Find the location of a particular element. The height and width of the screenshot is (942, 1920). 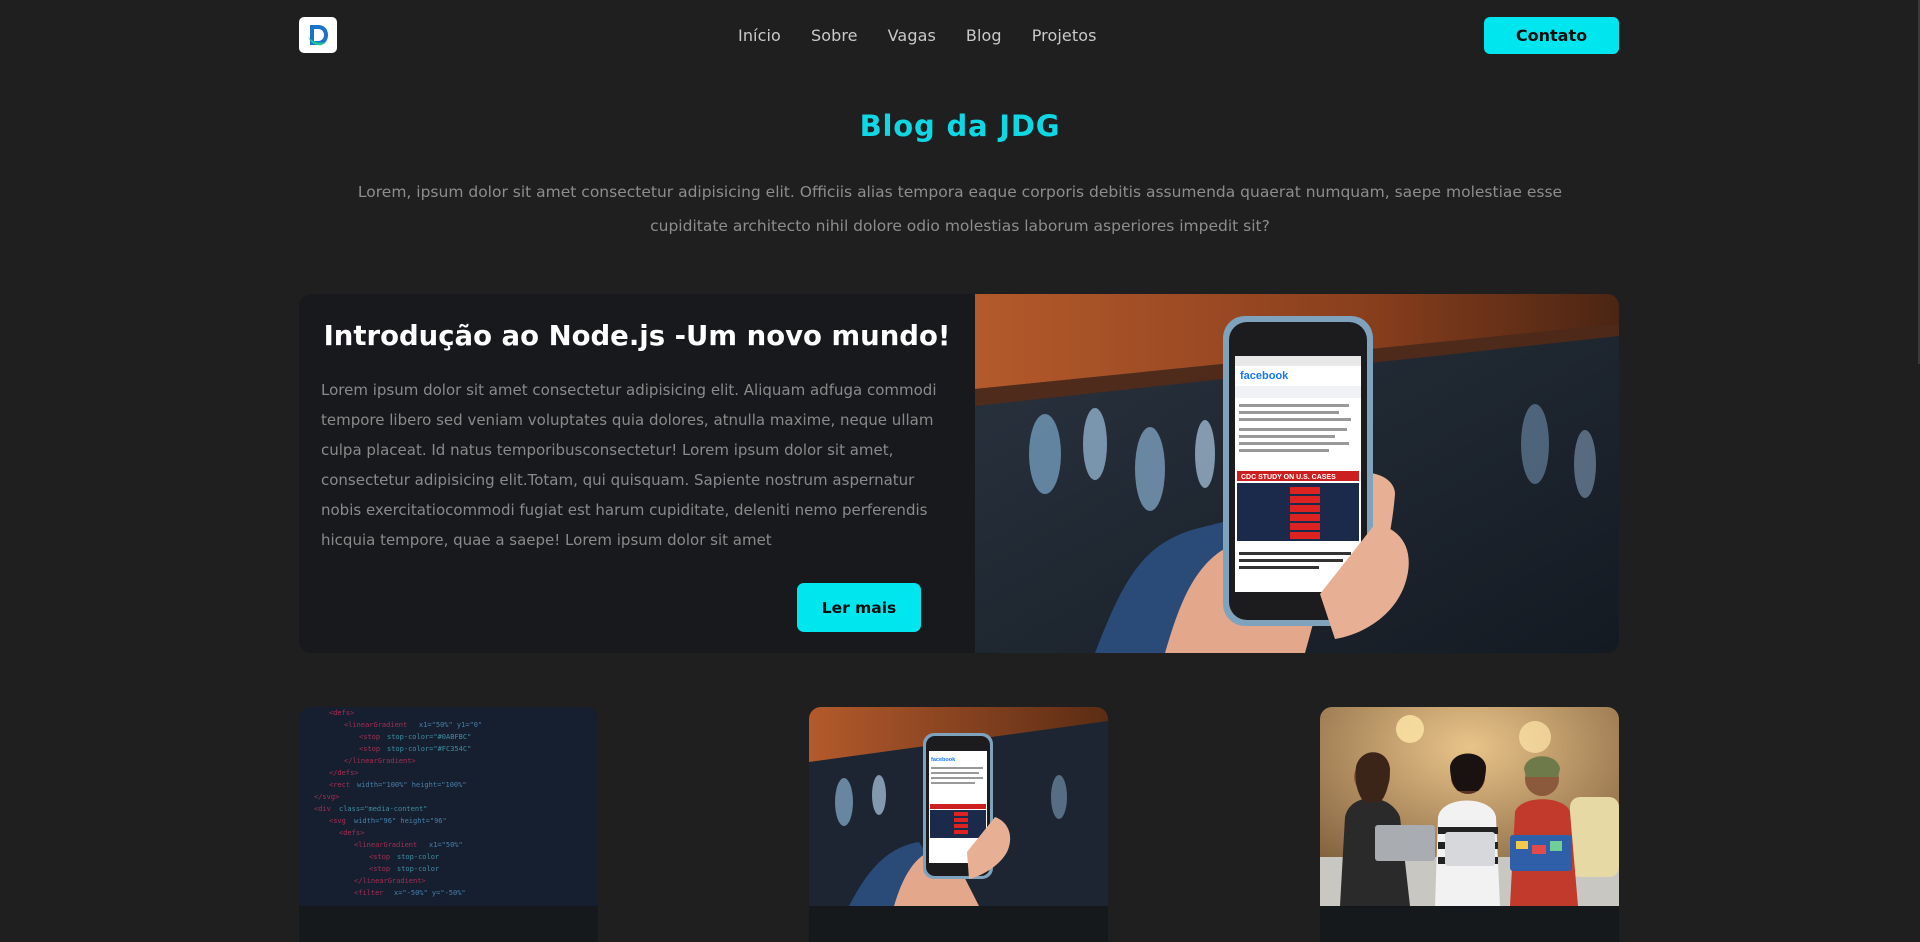

hand-holding-phone-facebook-image: facebook CDC STUDY ON U.S. CASES is located at coordinates (1297, 473).